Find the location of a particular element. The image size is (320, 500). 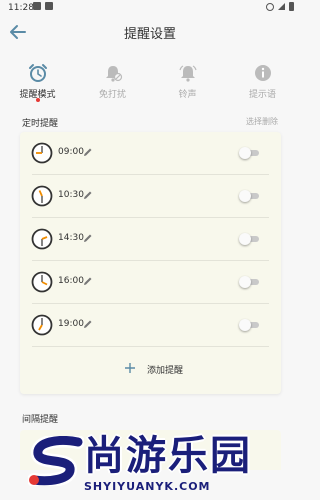

mode-tabs: 提醒模式 免打扰 铃声 提示语 is located at coordinates (150, 82).